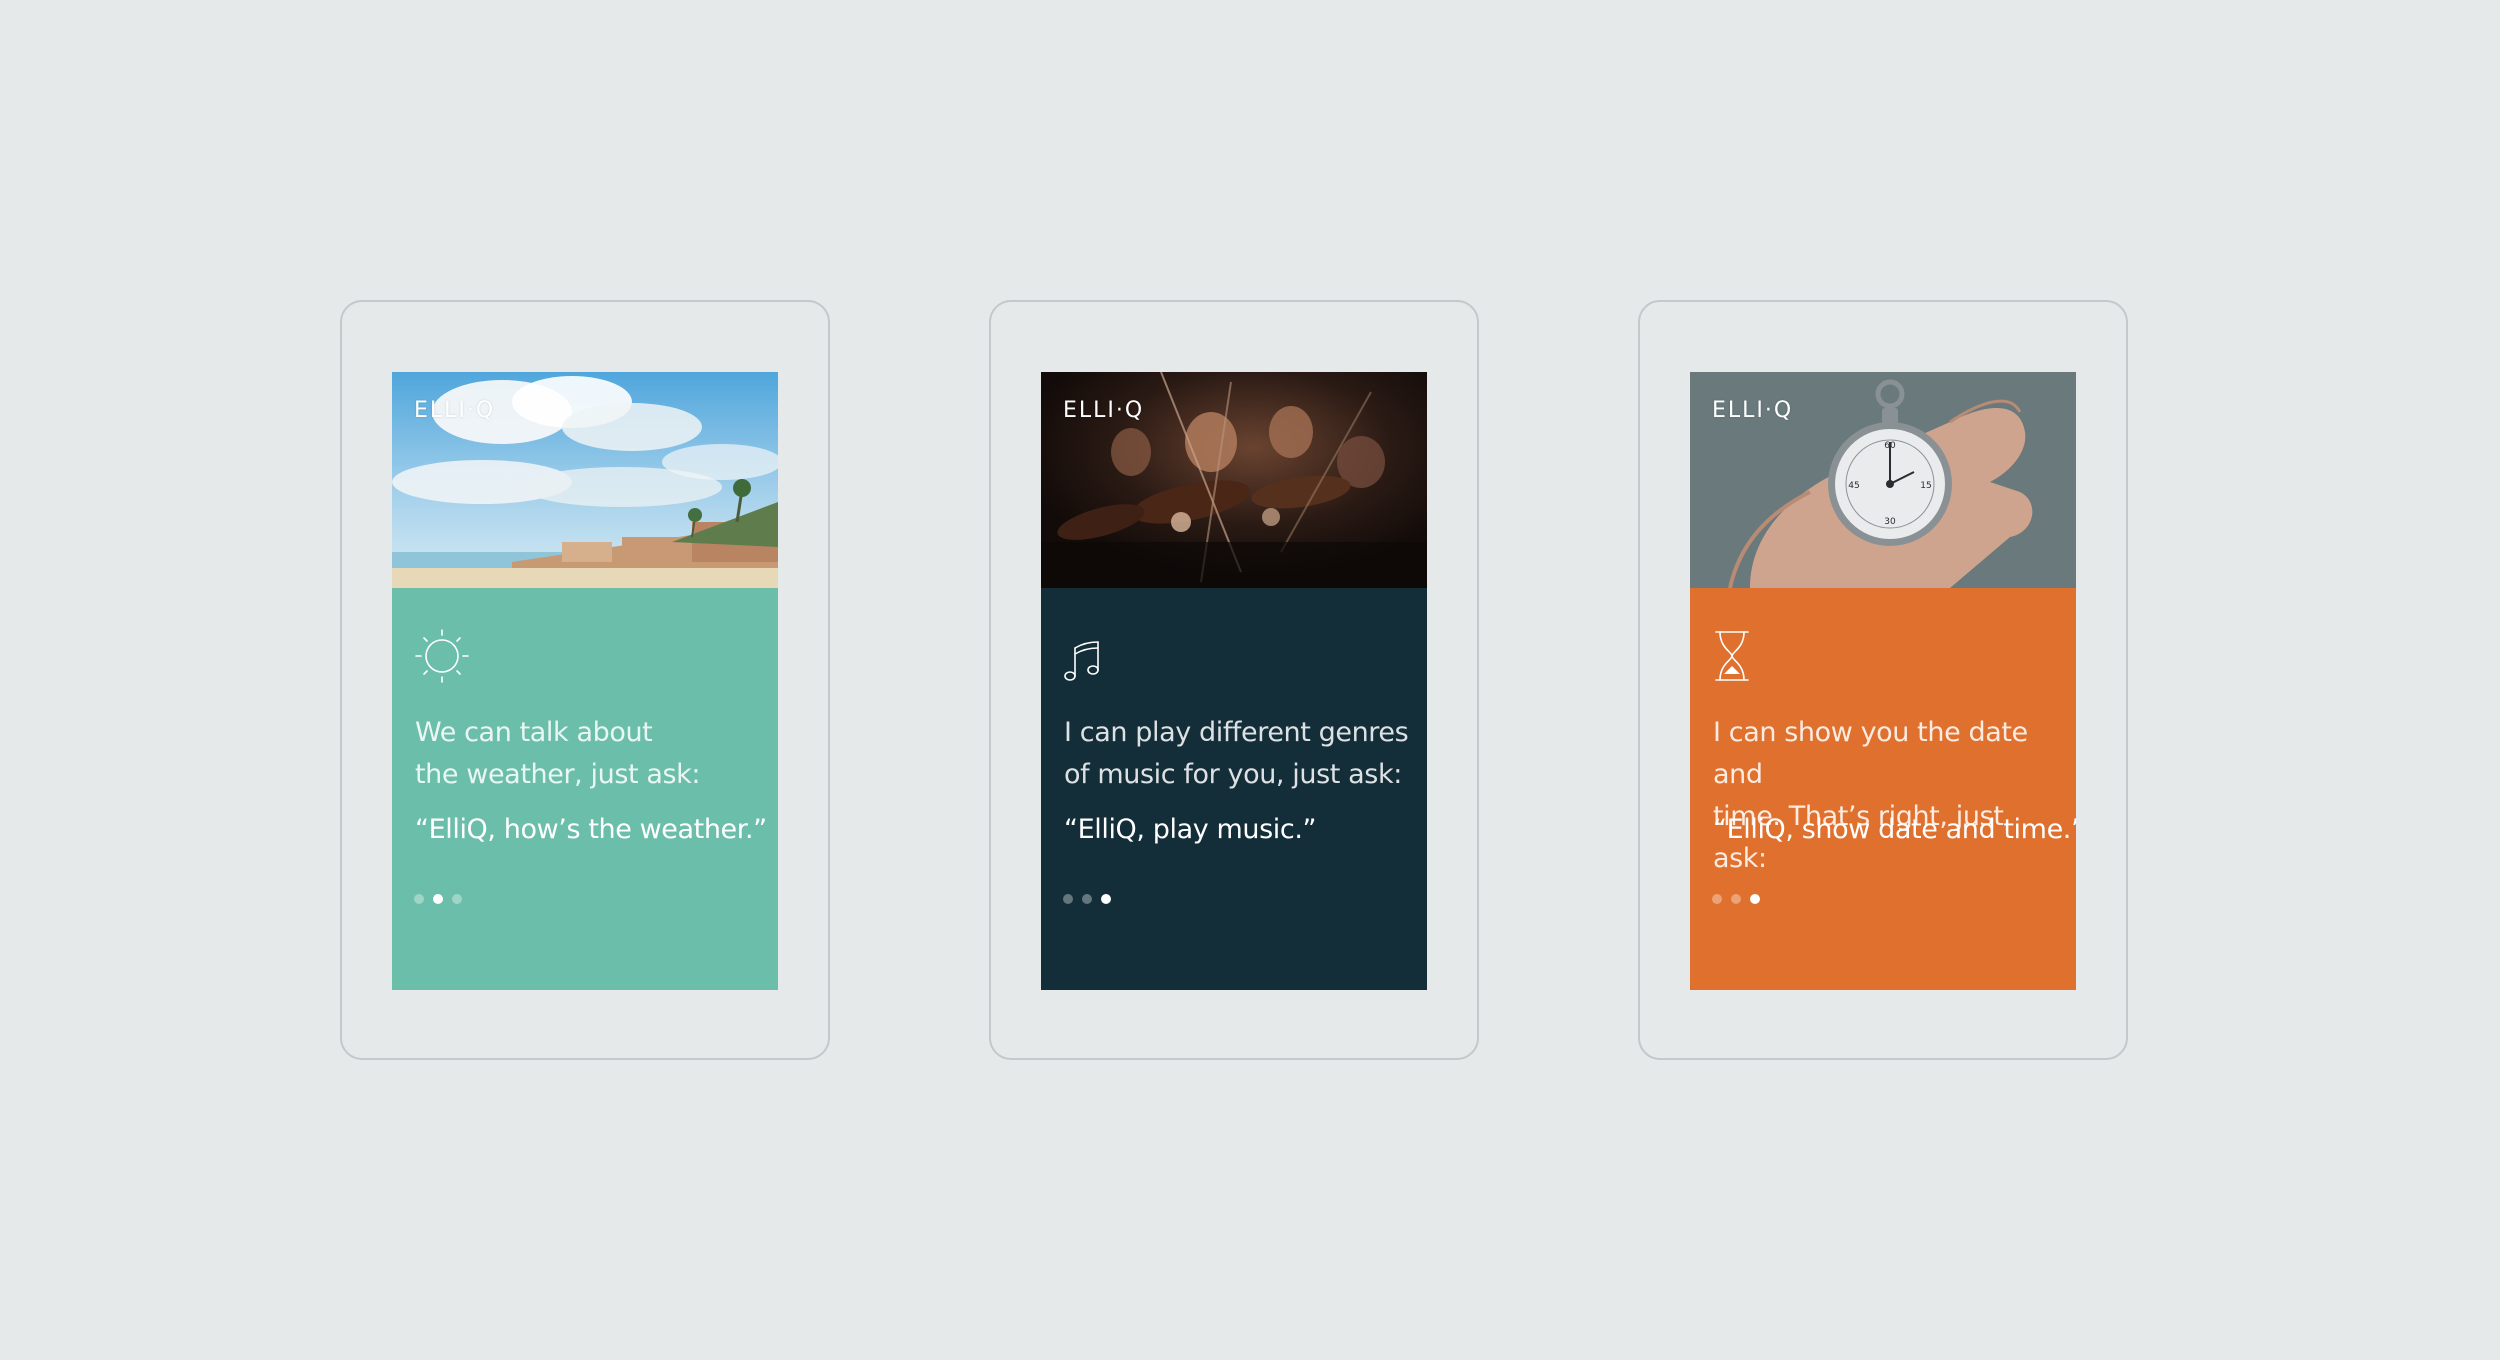 The width and height of the screenshot is (2500, 1360). What do you see at coordinates (1853, 486) in the screenshot?
I see `svg-text: 45` at bounding box center [1853, 486].